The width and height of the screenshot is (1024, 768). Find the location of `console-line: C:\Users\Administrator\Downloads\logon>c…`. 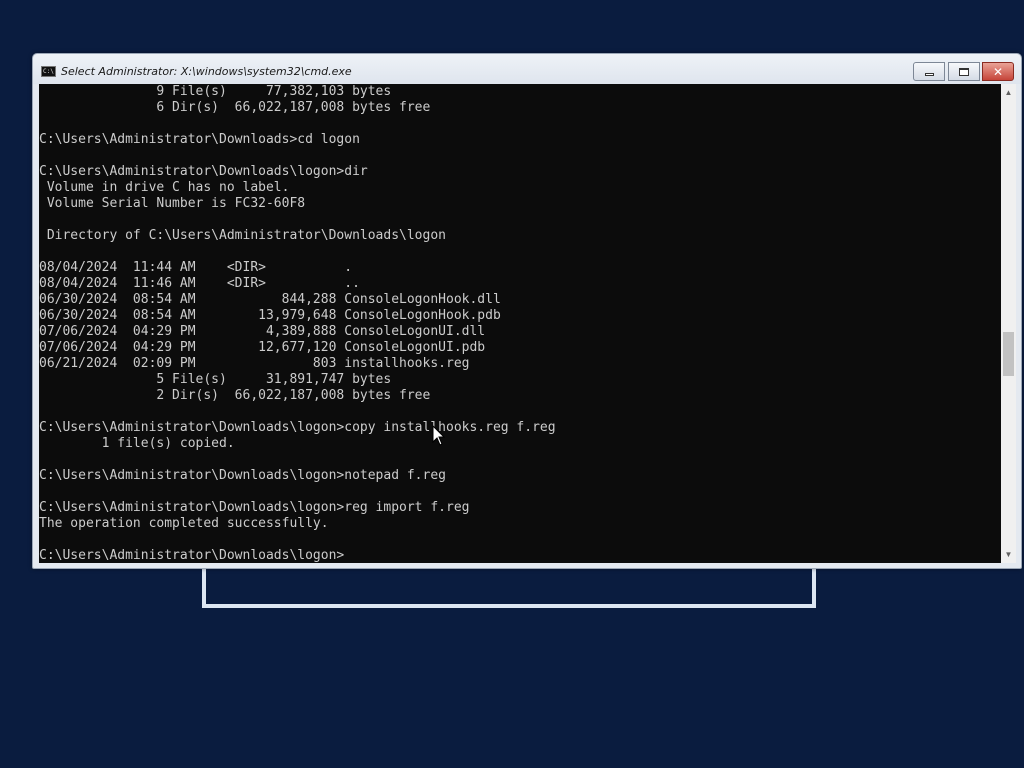

console-line: C:\Users\Administrator\Downloads\logon>c… is located at coordinates (297, 427).